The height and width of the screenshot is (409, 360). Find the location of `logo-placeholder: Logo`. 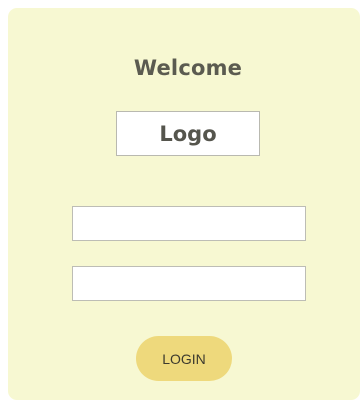

logo-placeholder: Logo is located at coordinates (188, 133).